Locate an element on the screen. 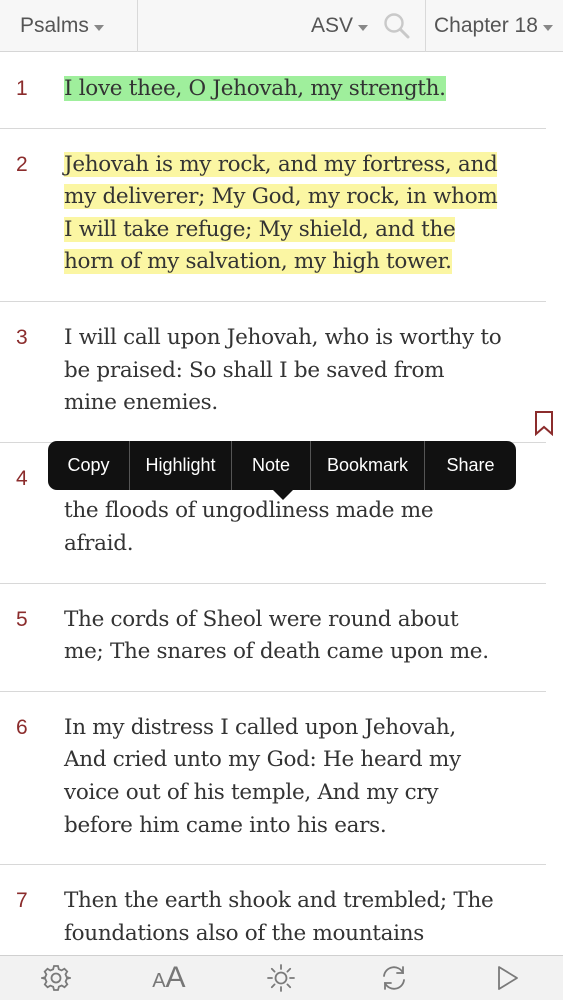  translation-selector: ASV is located at coordinates (253, 26).